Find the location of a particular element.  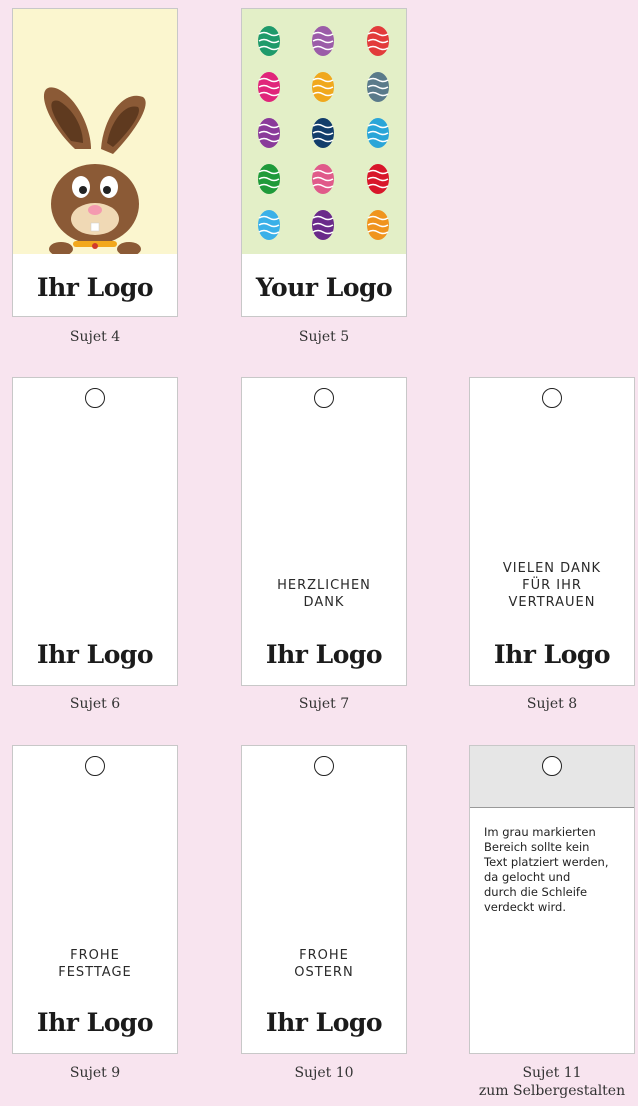

tag-sujet-9: FROHE FESTTAGE Ihr Logo is located at coordinates (95, 899).